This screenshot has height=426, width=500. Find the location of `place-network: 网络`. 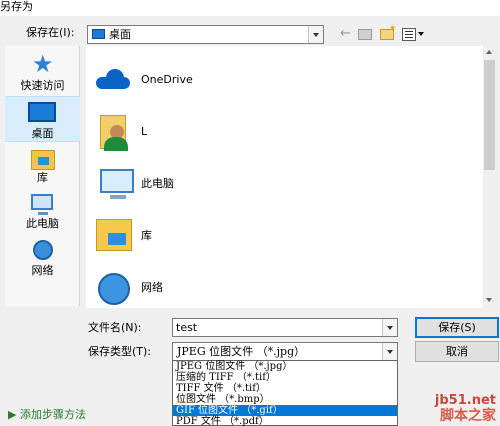

place-network: 网络 is located at coordinates (42, 259).